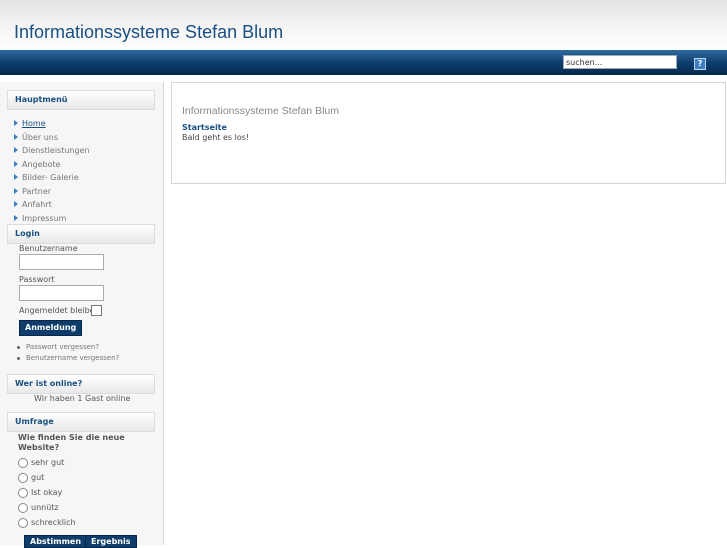  I want to click on password-label: Passwort, so click(37, 279).